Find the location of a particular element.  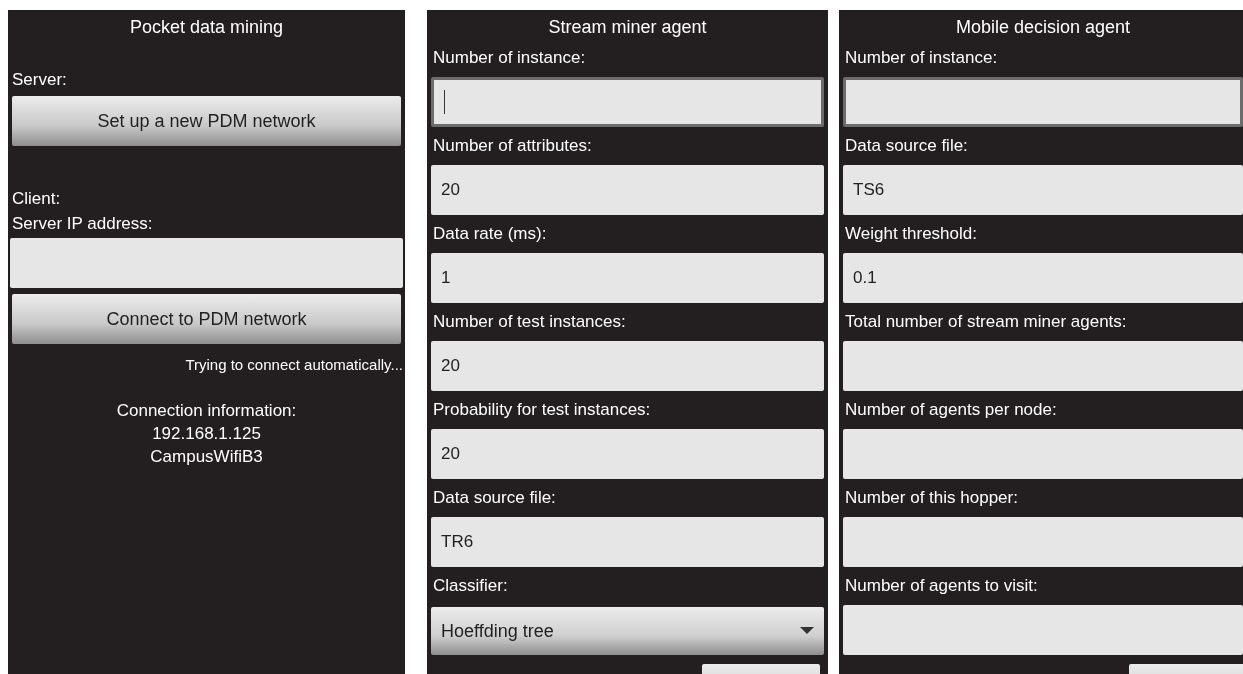

field-label: Number of agents to visit: is located at coordinates (941, 586).